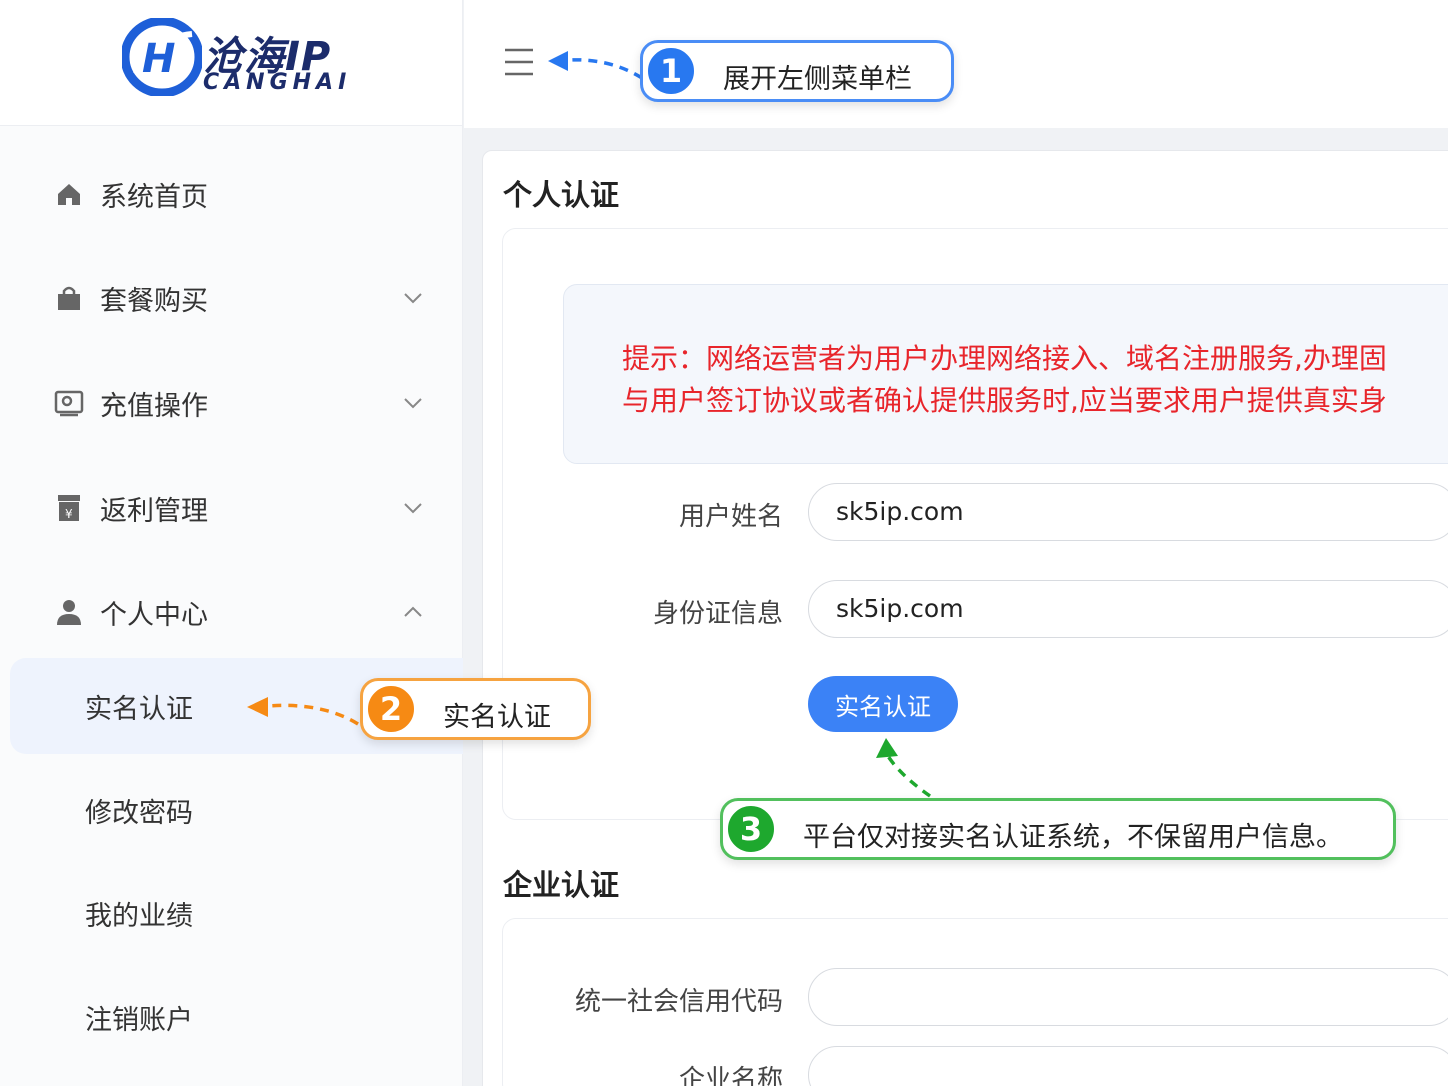 This screenshot has height=1086, width=1448. I want to click on arrow-3-head, so click(887, 748).